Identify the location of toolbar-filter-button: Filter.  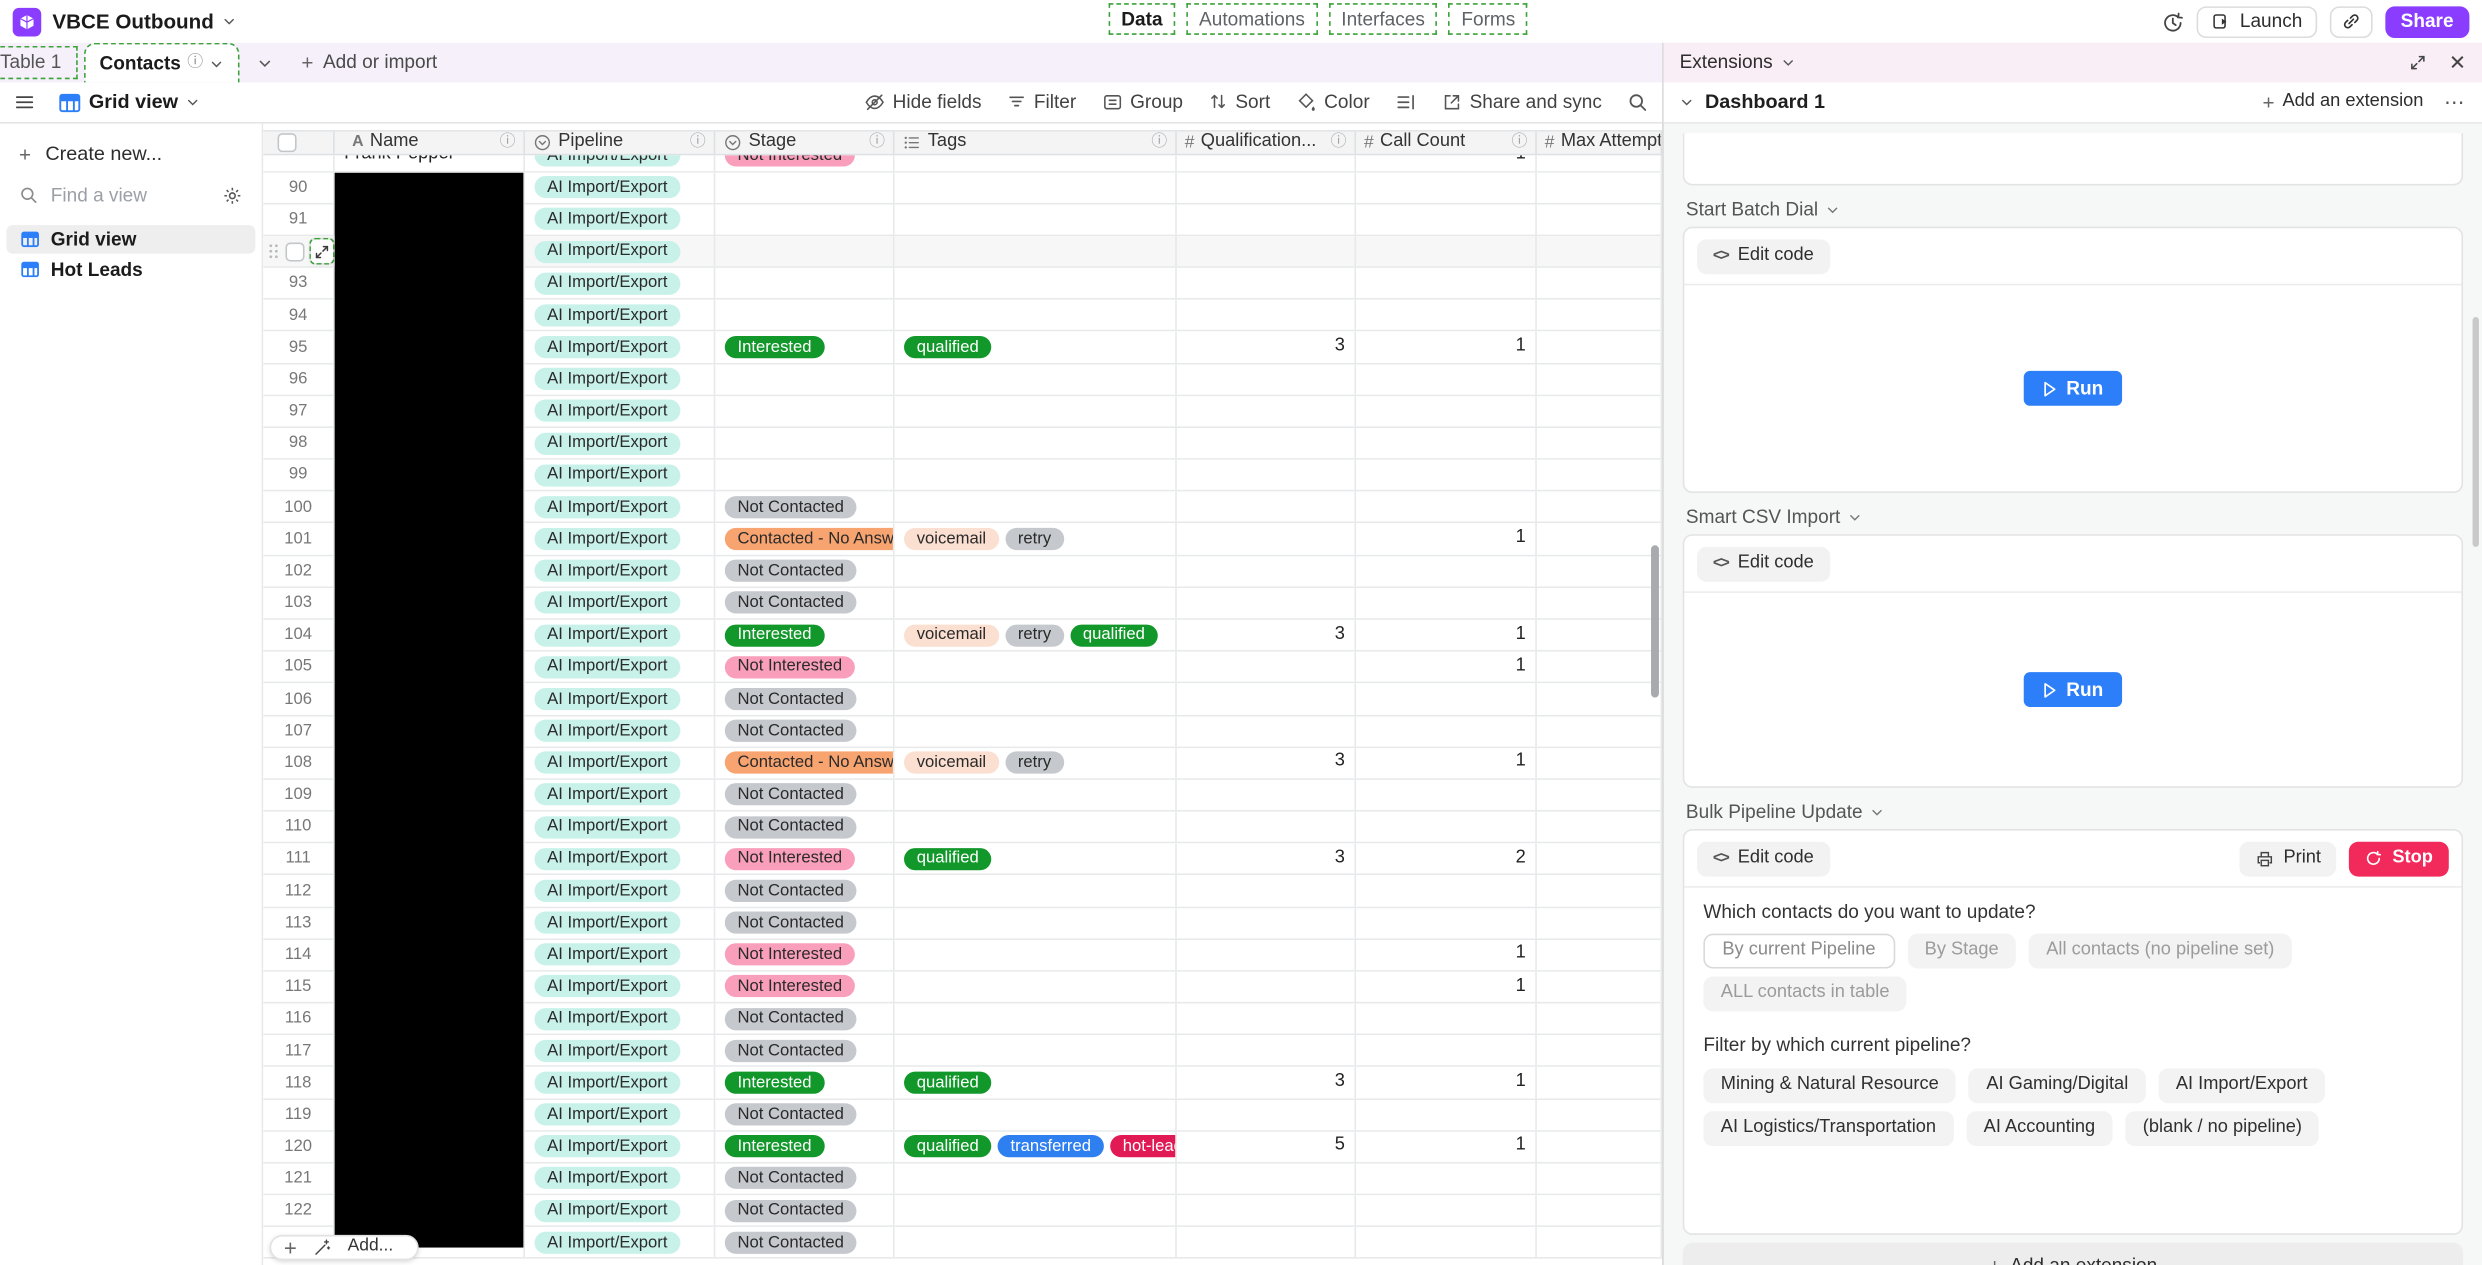
(1041, 102).